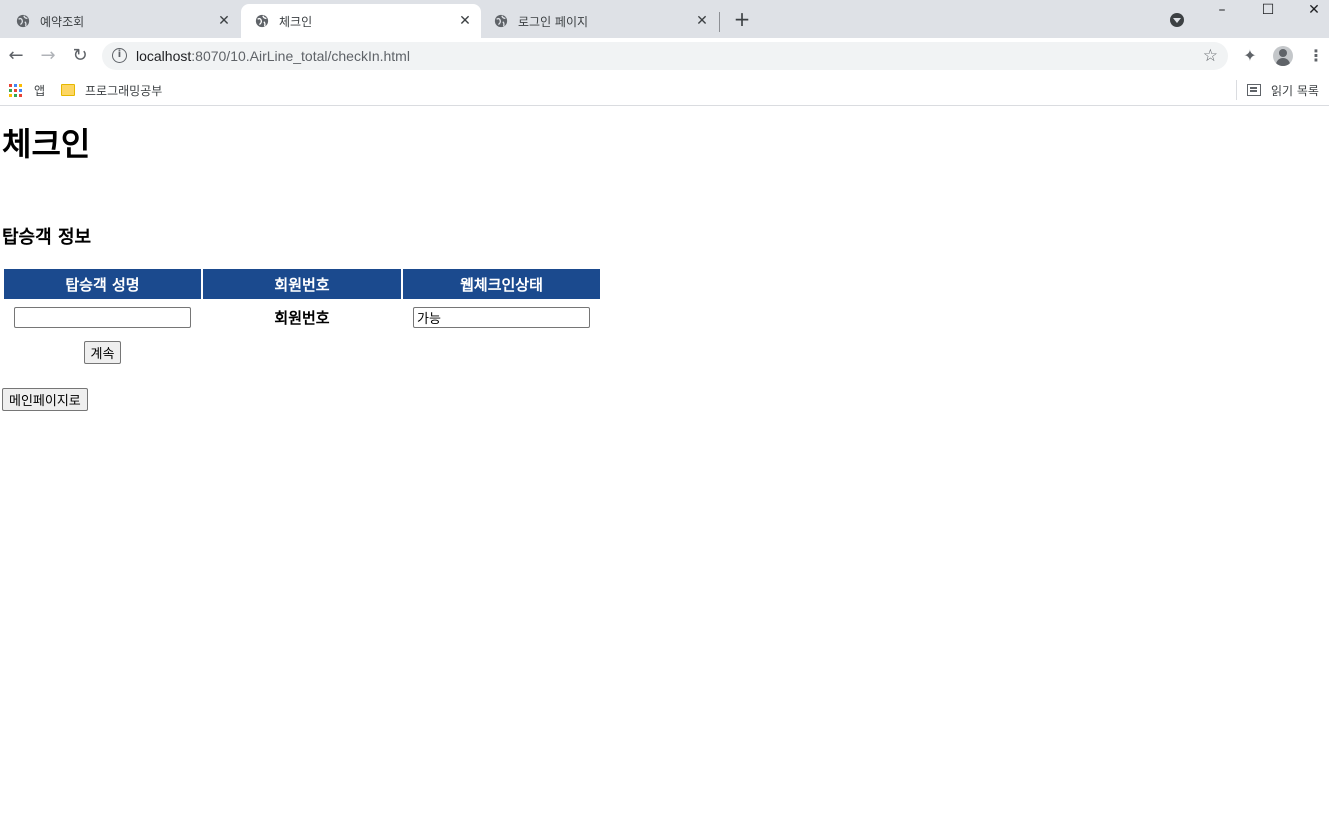 Image resolution: width=1329 pixels, height=834 pixels. I want to click on page-title: 체크인, so click(46, 144).